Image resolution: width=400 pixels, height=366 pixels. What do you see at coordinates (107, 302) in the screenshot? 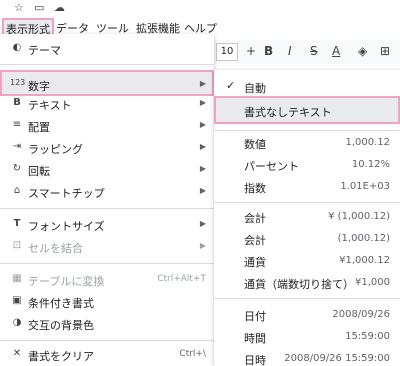
I see `menu-item-conditional-format: ▣ 条件付き書式` at bounding box center [107, 302].